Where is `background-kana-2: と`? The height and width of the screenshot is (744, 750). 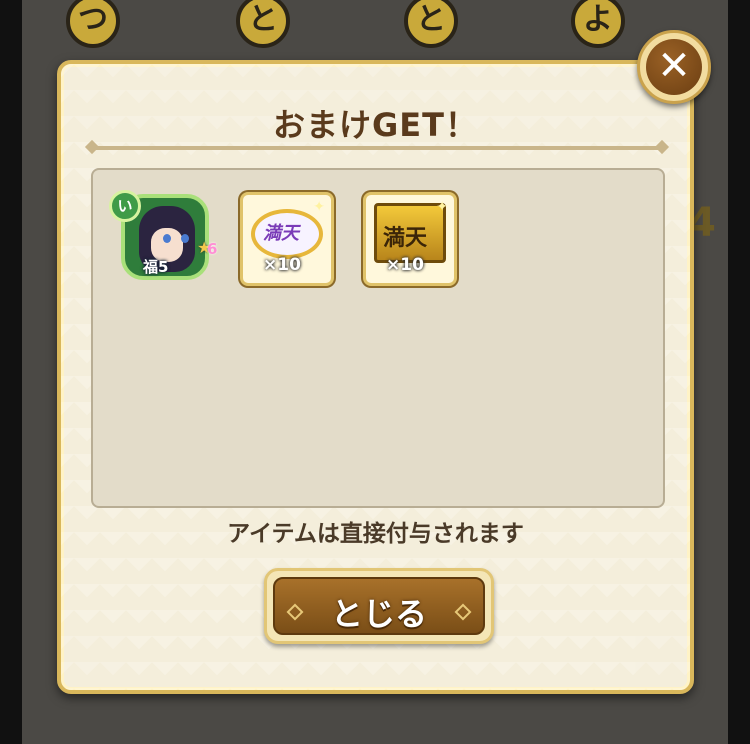 background-kana-2: と is located at coordinates (263, 24).